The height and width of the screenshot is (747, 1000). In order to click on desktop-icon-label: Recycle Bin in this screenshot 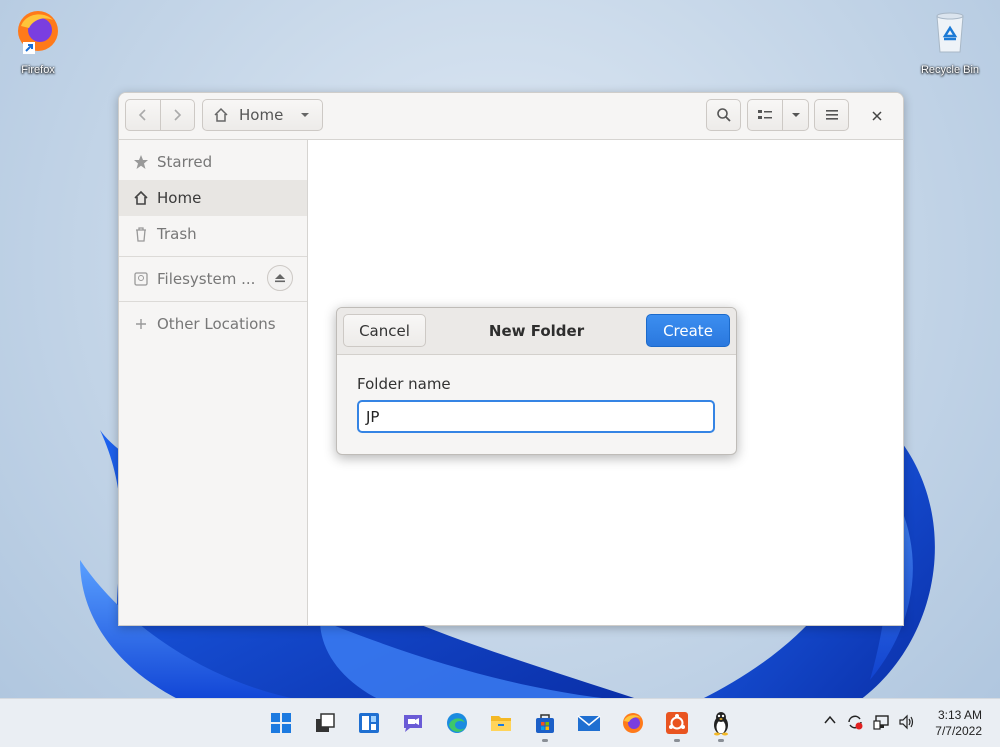, I will do `click(950, 70)`.